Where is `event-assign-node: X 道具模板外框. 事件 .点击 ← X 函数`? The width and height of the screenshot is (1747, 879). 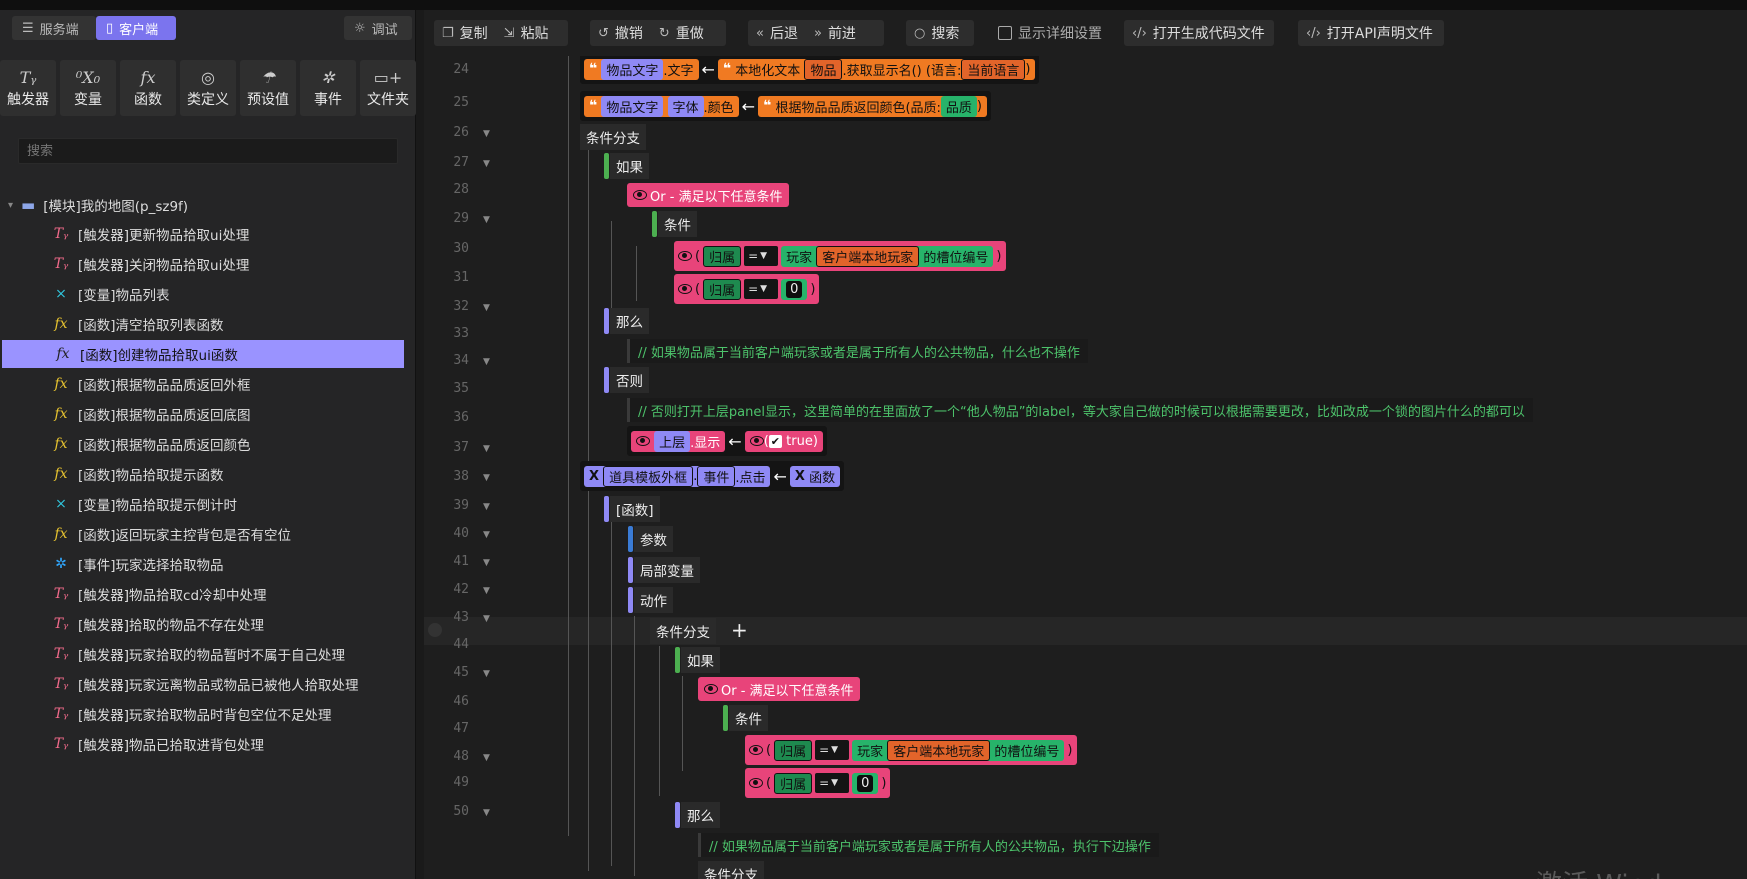 event-assign-node: X 道具模板外框. 事件 .点击 ← X 函数 is located at coordinates (712, 476).